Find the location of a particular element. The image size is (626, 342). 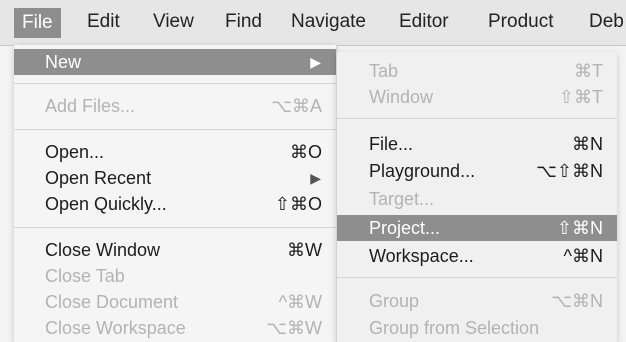

menu-item-shortcut: ⇧⌘T is located at coordinates (580, 97).